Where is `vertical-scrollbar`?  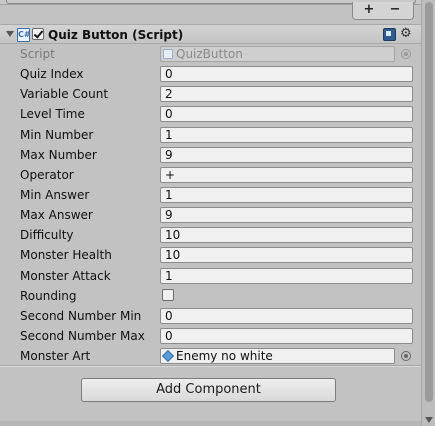 vertical-scrollbar is located at coordinates (428, 213).